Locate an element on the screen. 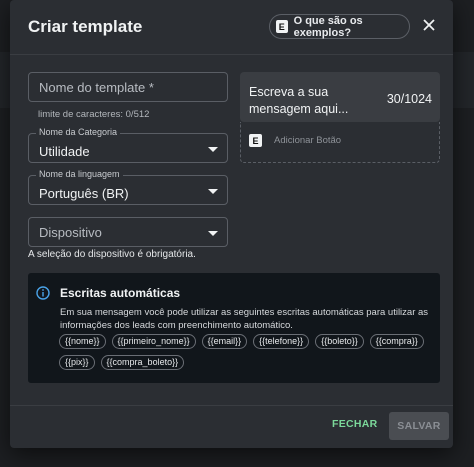 The height and width of the screenshot is (467, 474). footer-divider is located at coordinates (231, 405).